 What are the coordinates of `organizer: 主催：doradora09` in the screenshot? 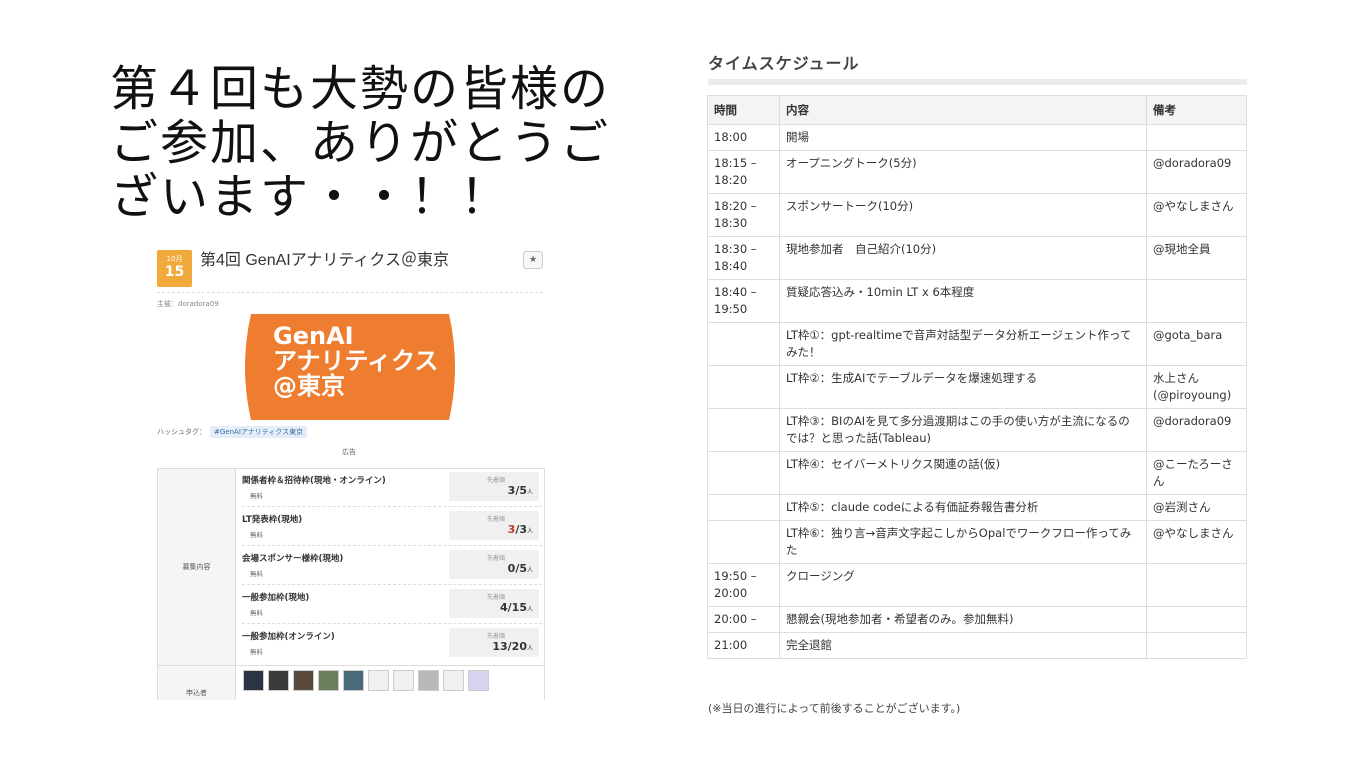 It's located at (188, 304).